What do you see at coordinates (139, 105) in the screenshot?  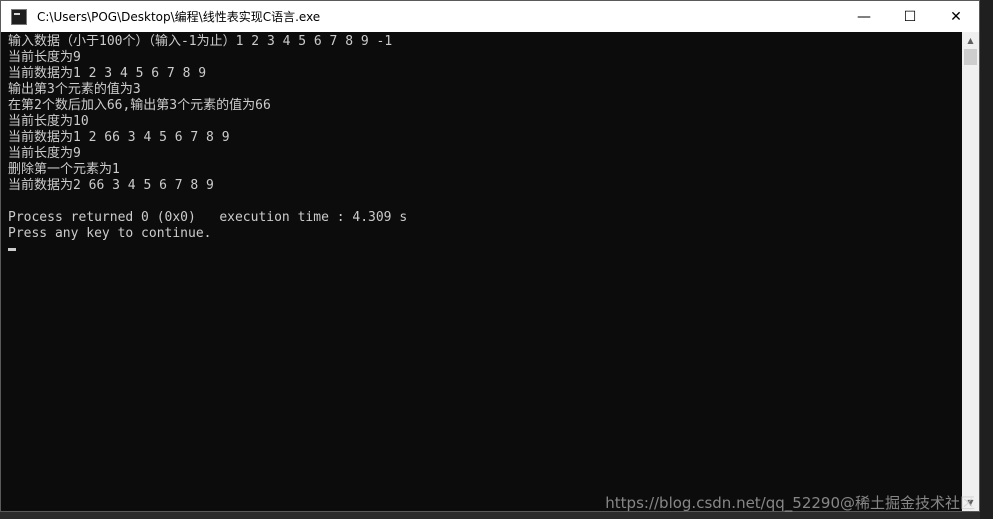 I see `console-line: 在第2个数后加入66,输出第3个元素的值为66` at bounding box center [139, 105].